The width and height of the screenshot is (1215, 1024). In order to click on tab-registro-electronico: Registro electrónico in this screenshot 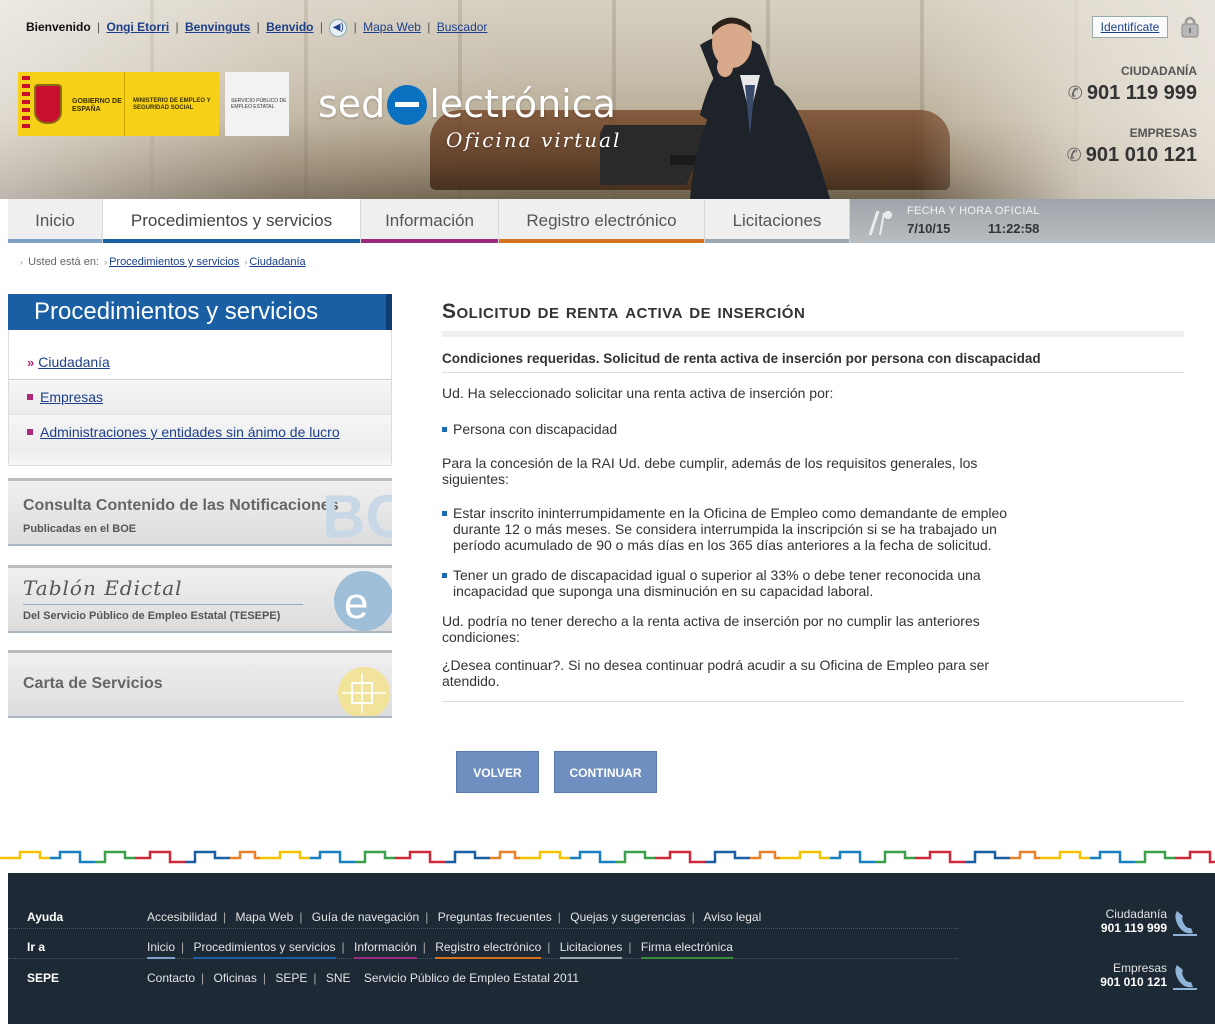, I will do `click(602, 221)`.